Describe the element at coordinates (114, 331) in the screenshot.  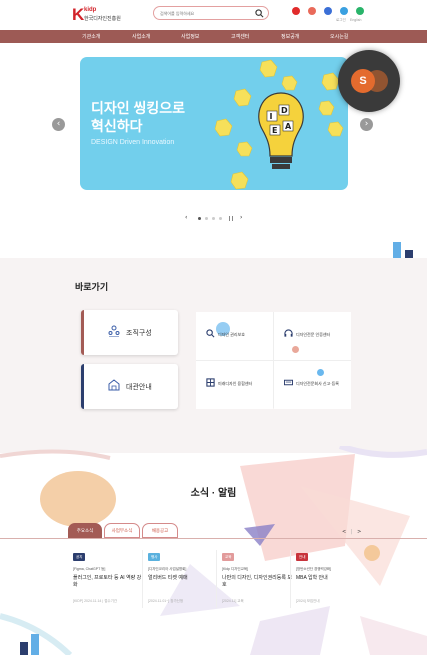
I see `organization-icon` at that location.